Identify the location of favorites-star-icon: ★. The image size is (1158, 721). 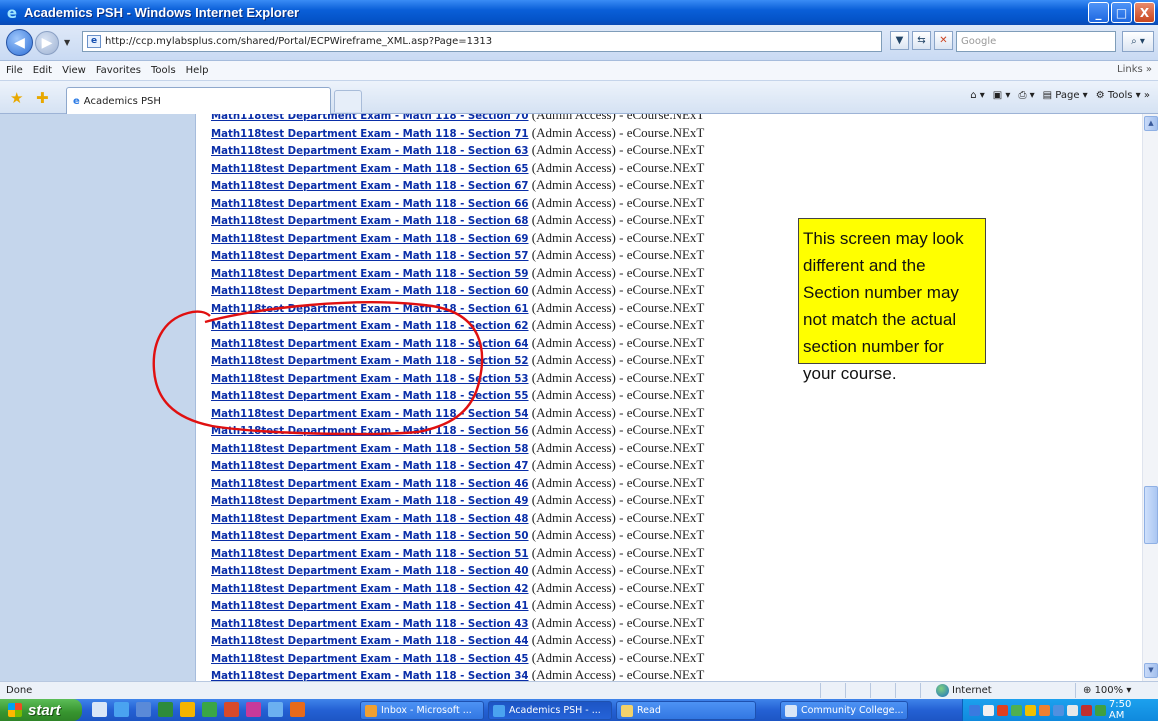
(16, 98).